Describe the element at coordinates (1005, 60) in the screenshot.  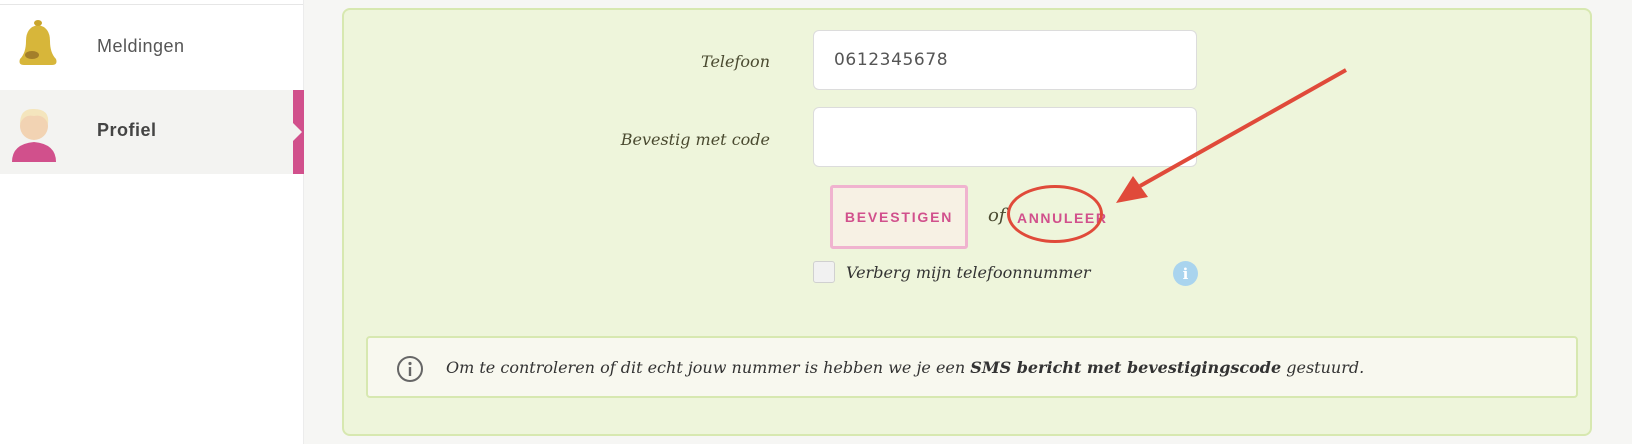
I see `phone-input: 0612345678` at that location.